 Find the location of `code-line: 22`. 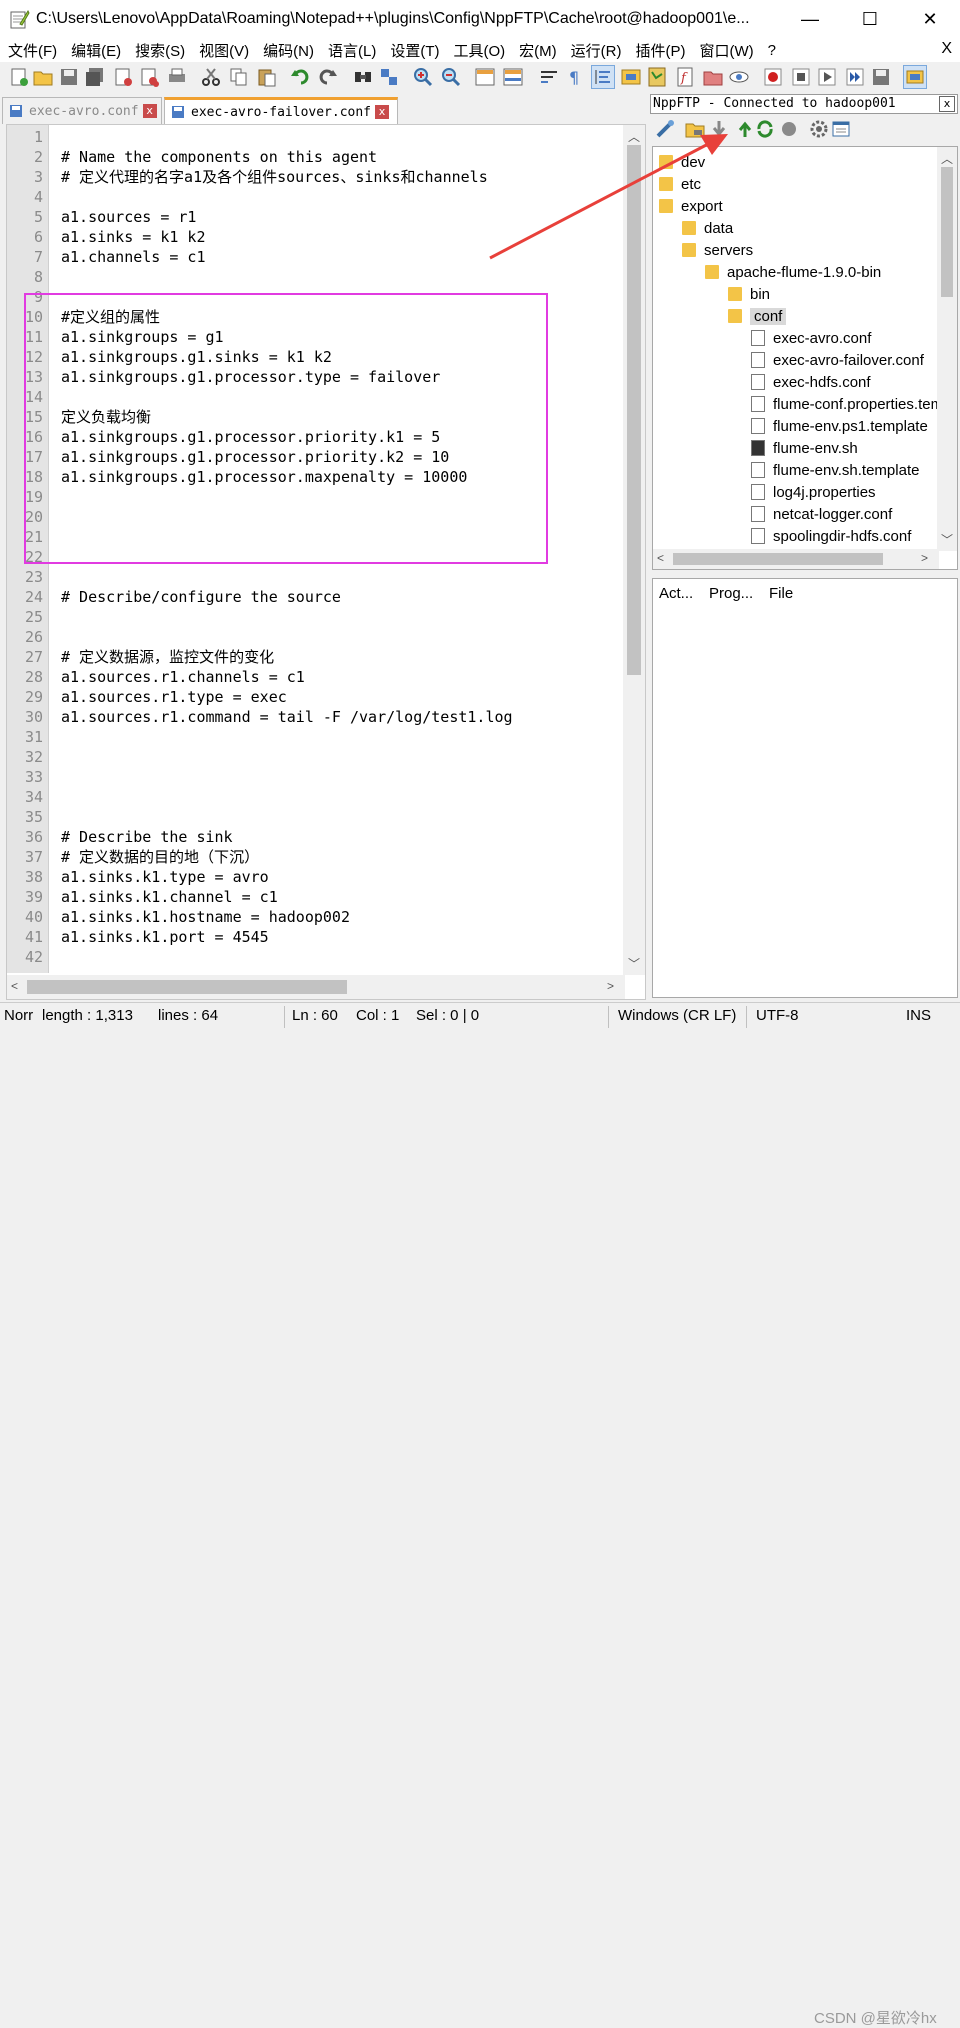

code-line: 22 is located at coordinates (317, 557).